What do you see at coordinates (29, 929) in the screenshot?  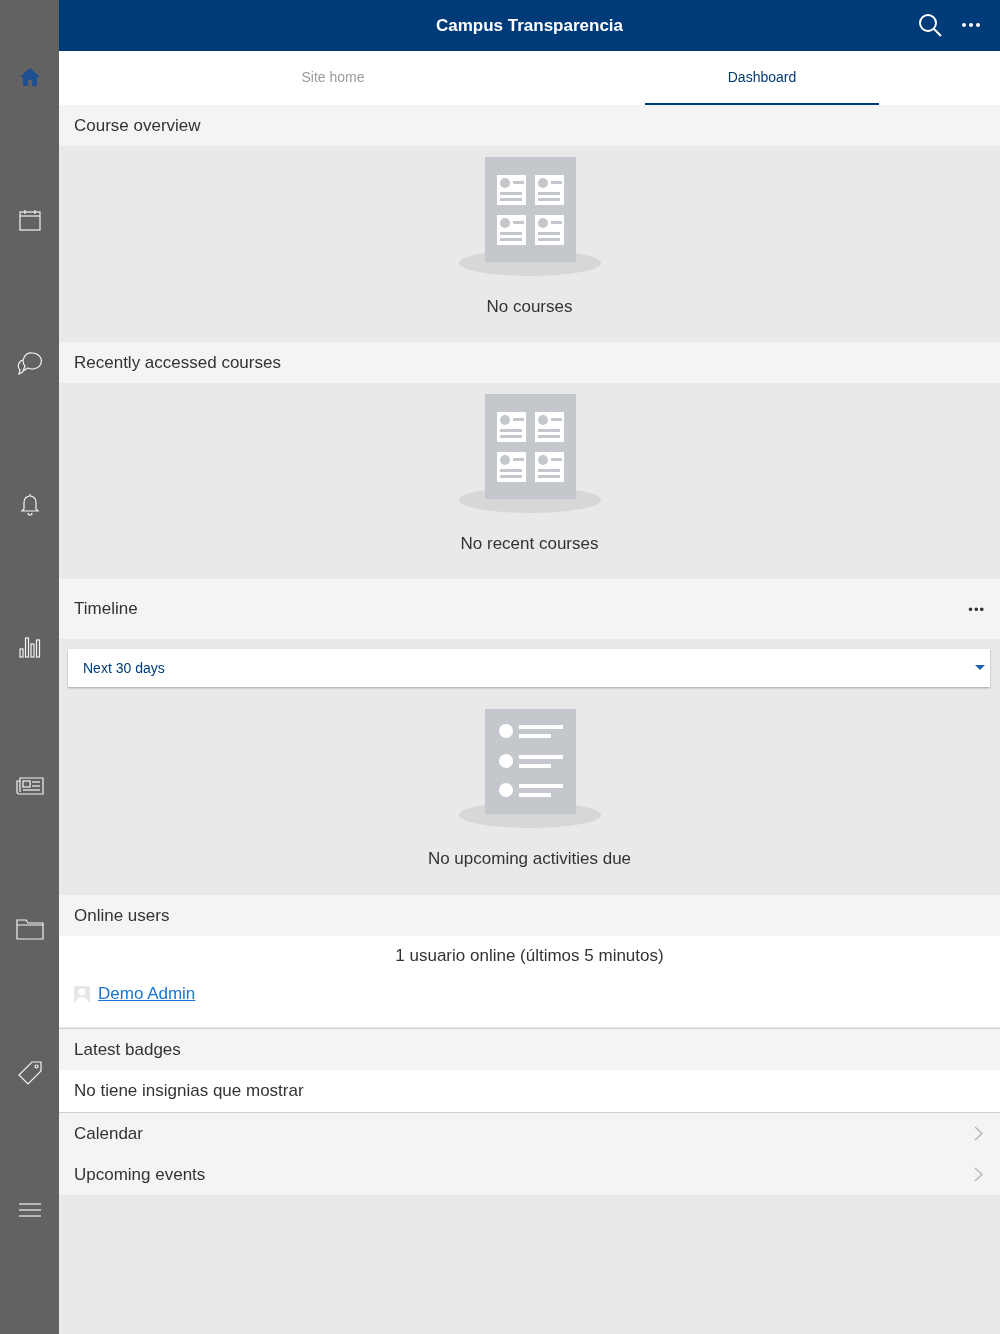 I see `folder-icon` at bounding box center [29, 929].